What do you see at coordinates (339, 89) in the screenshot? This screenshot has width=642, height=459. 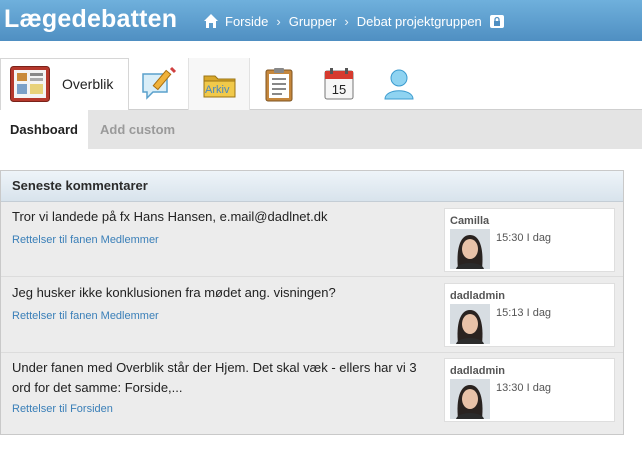 I see `calendar-icon-day: 15` at bounding box center [339, 89].